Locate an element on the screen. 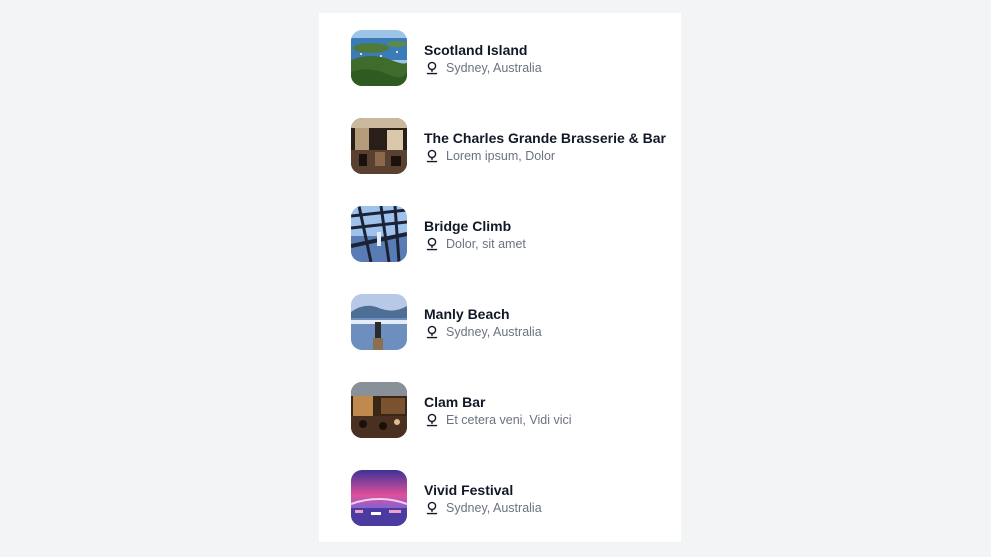 The width and height of the screenshot is (991, 557). place-title: Manly Beach is located at coordinates (467, 313).